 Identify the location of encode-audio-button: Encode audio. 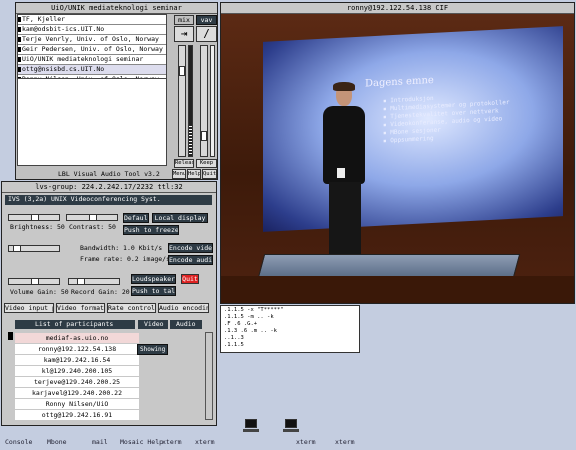
(190, 260).